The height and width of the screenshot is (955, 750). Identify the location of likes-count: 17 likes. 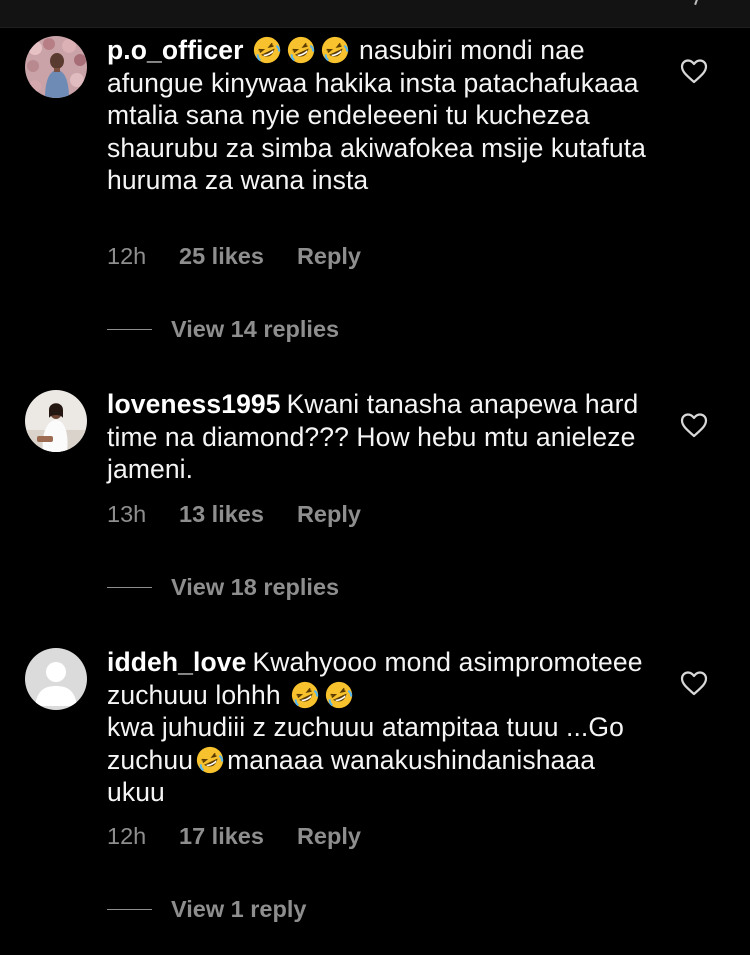
(221, 836).